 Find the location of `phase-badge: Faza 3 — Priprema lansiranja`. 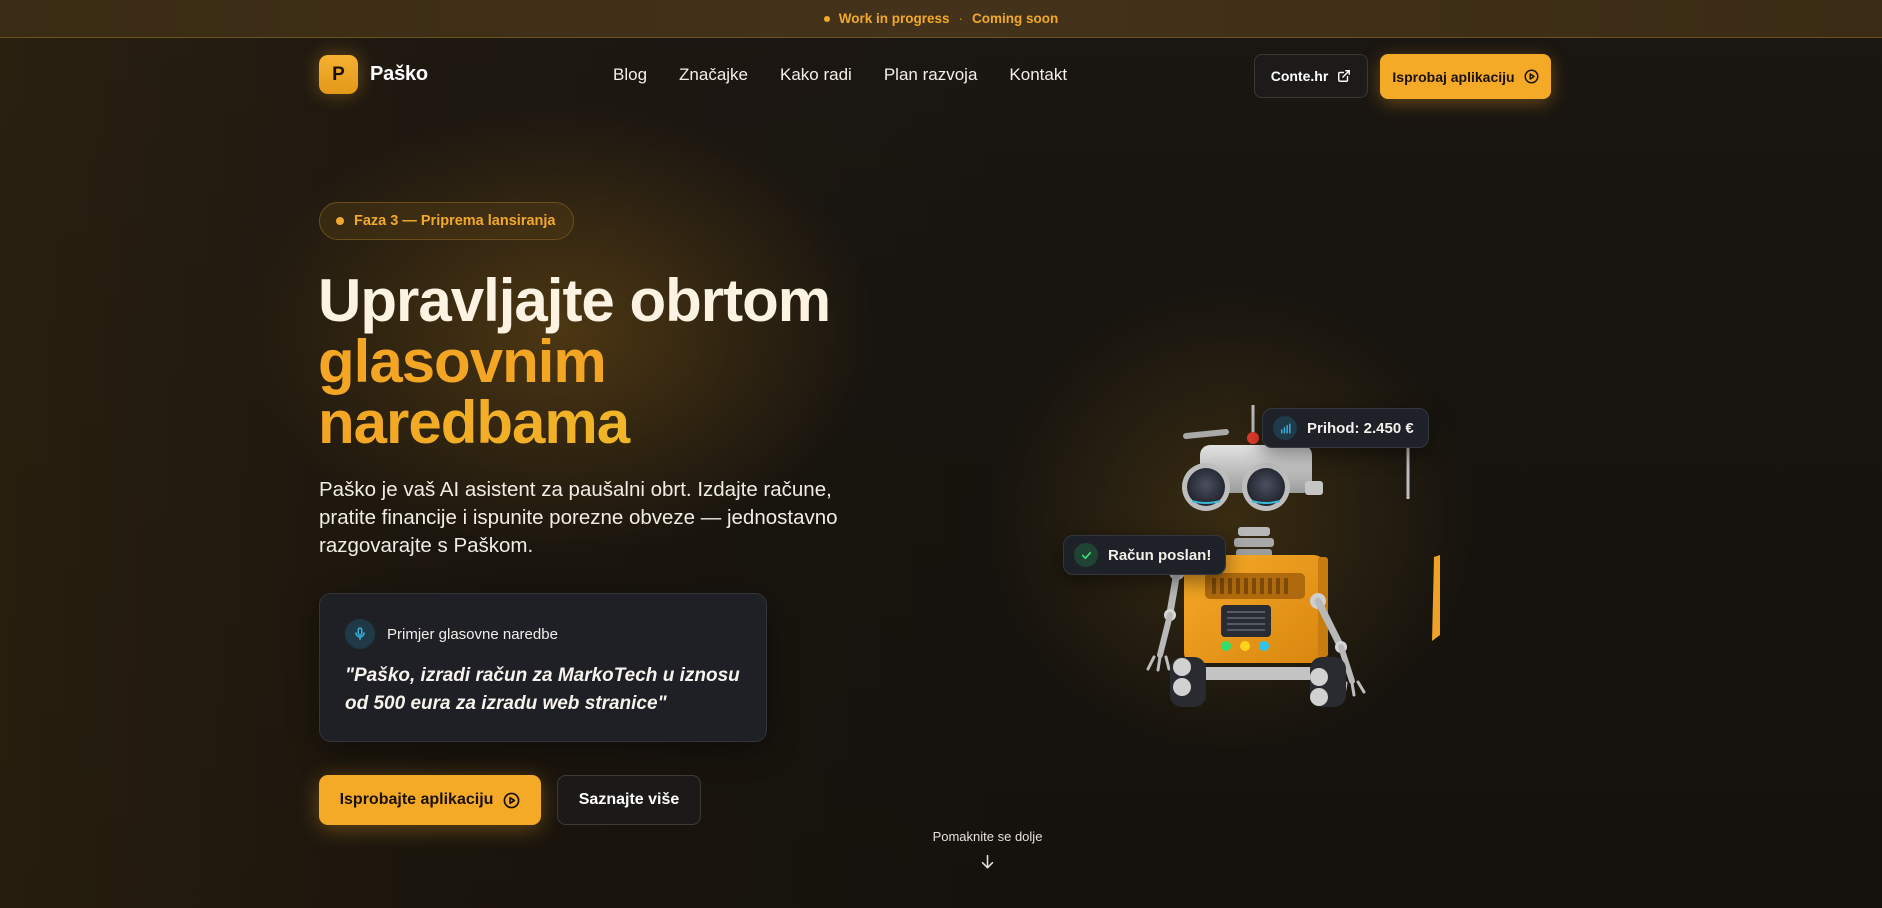

phase-badge: Faza 3 — Priprema lansiranja is located at coordinates (447, 221).